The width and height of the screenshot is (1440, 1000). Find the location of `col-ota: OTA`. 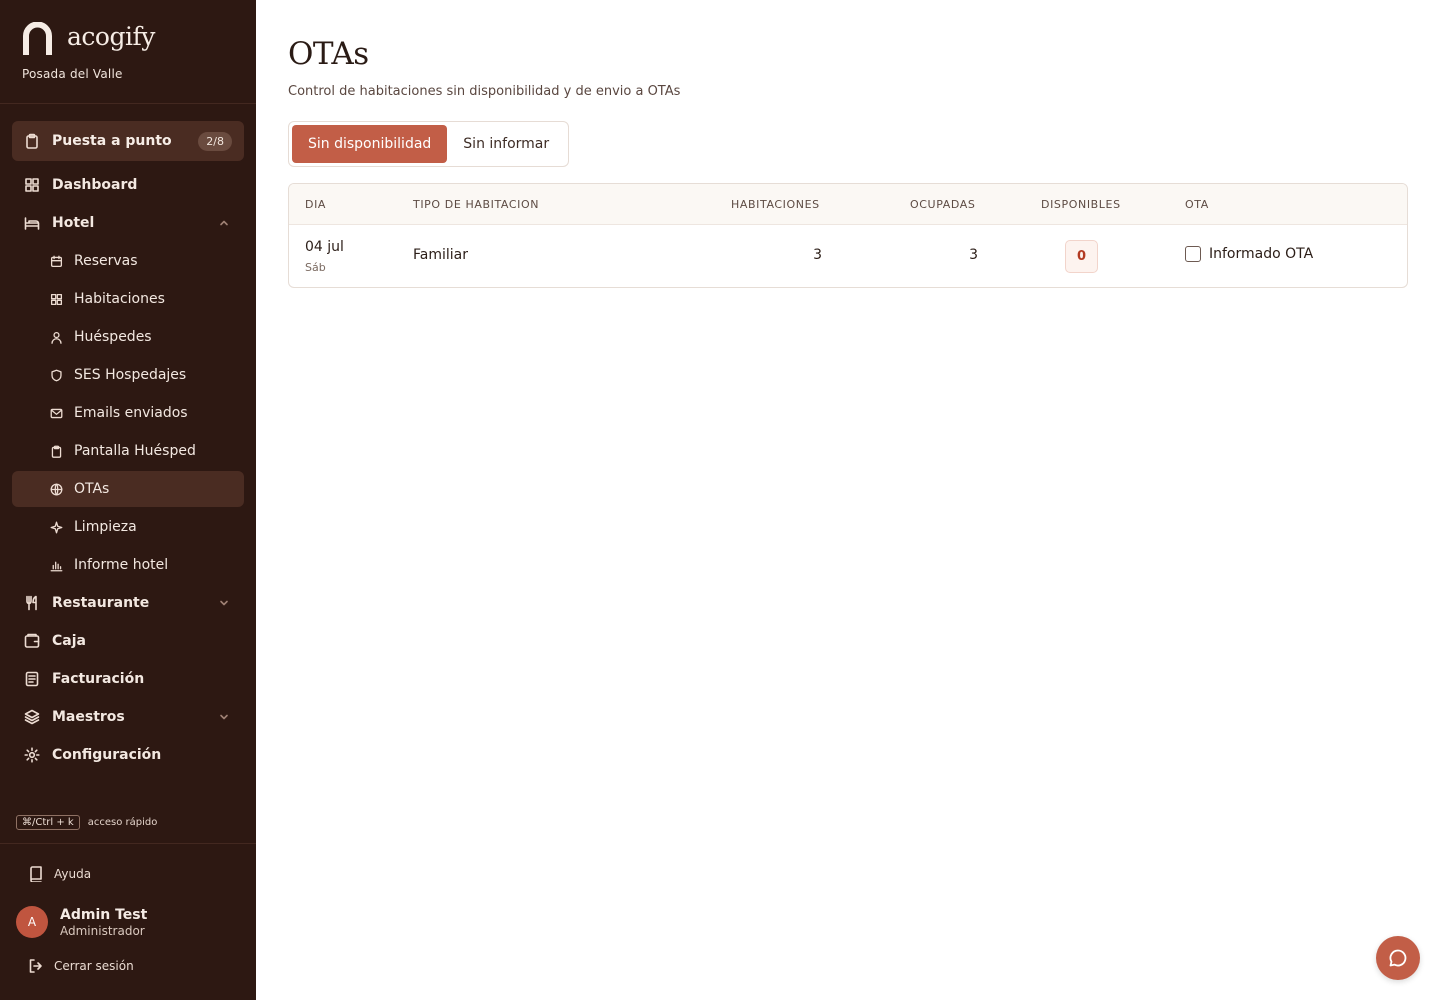

col-ota: OTA is located at coordinates (1197, 204).